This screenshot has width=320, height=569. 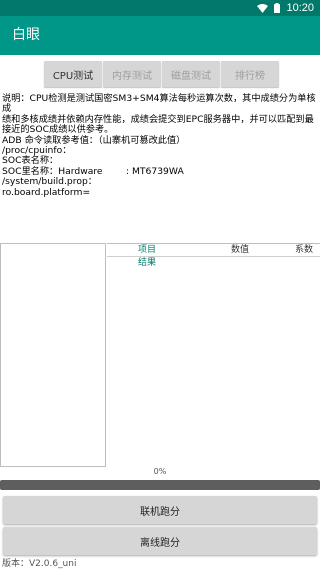 I want to click on description-line: ro.board.platform=, so click(x=46, y=192).